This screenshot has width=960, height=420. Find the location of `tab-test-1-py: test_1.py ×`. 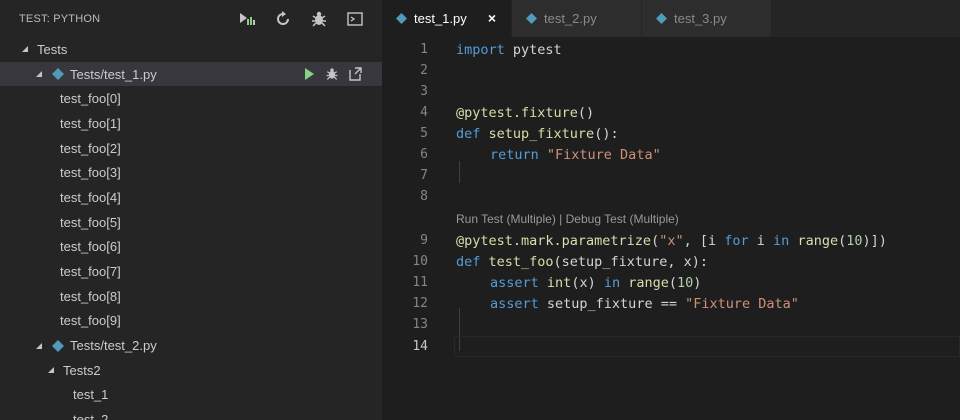

tab-test-1-py: test_1.py × is located at coordinates (447, 18).